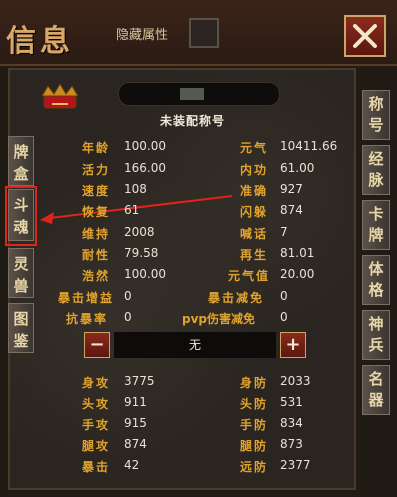 The image size is (397, 497). Describe the element at coordinates (135, 189) in the screenshot. I see `stat-value: 108` at that location.